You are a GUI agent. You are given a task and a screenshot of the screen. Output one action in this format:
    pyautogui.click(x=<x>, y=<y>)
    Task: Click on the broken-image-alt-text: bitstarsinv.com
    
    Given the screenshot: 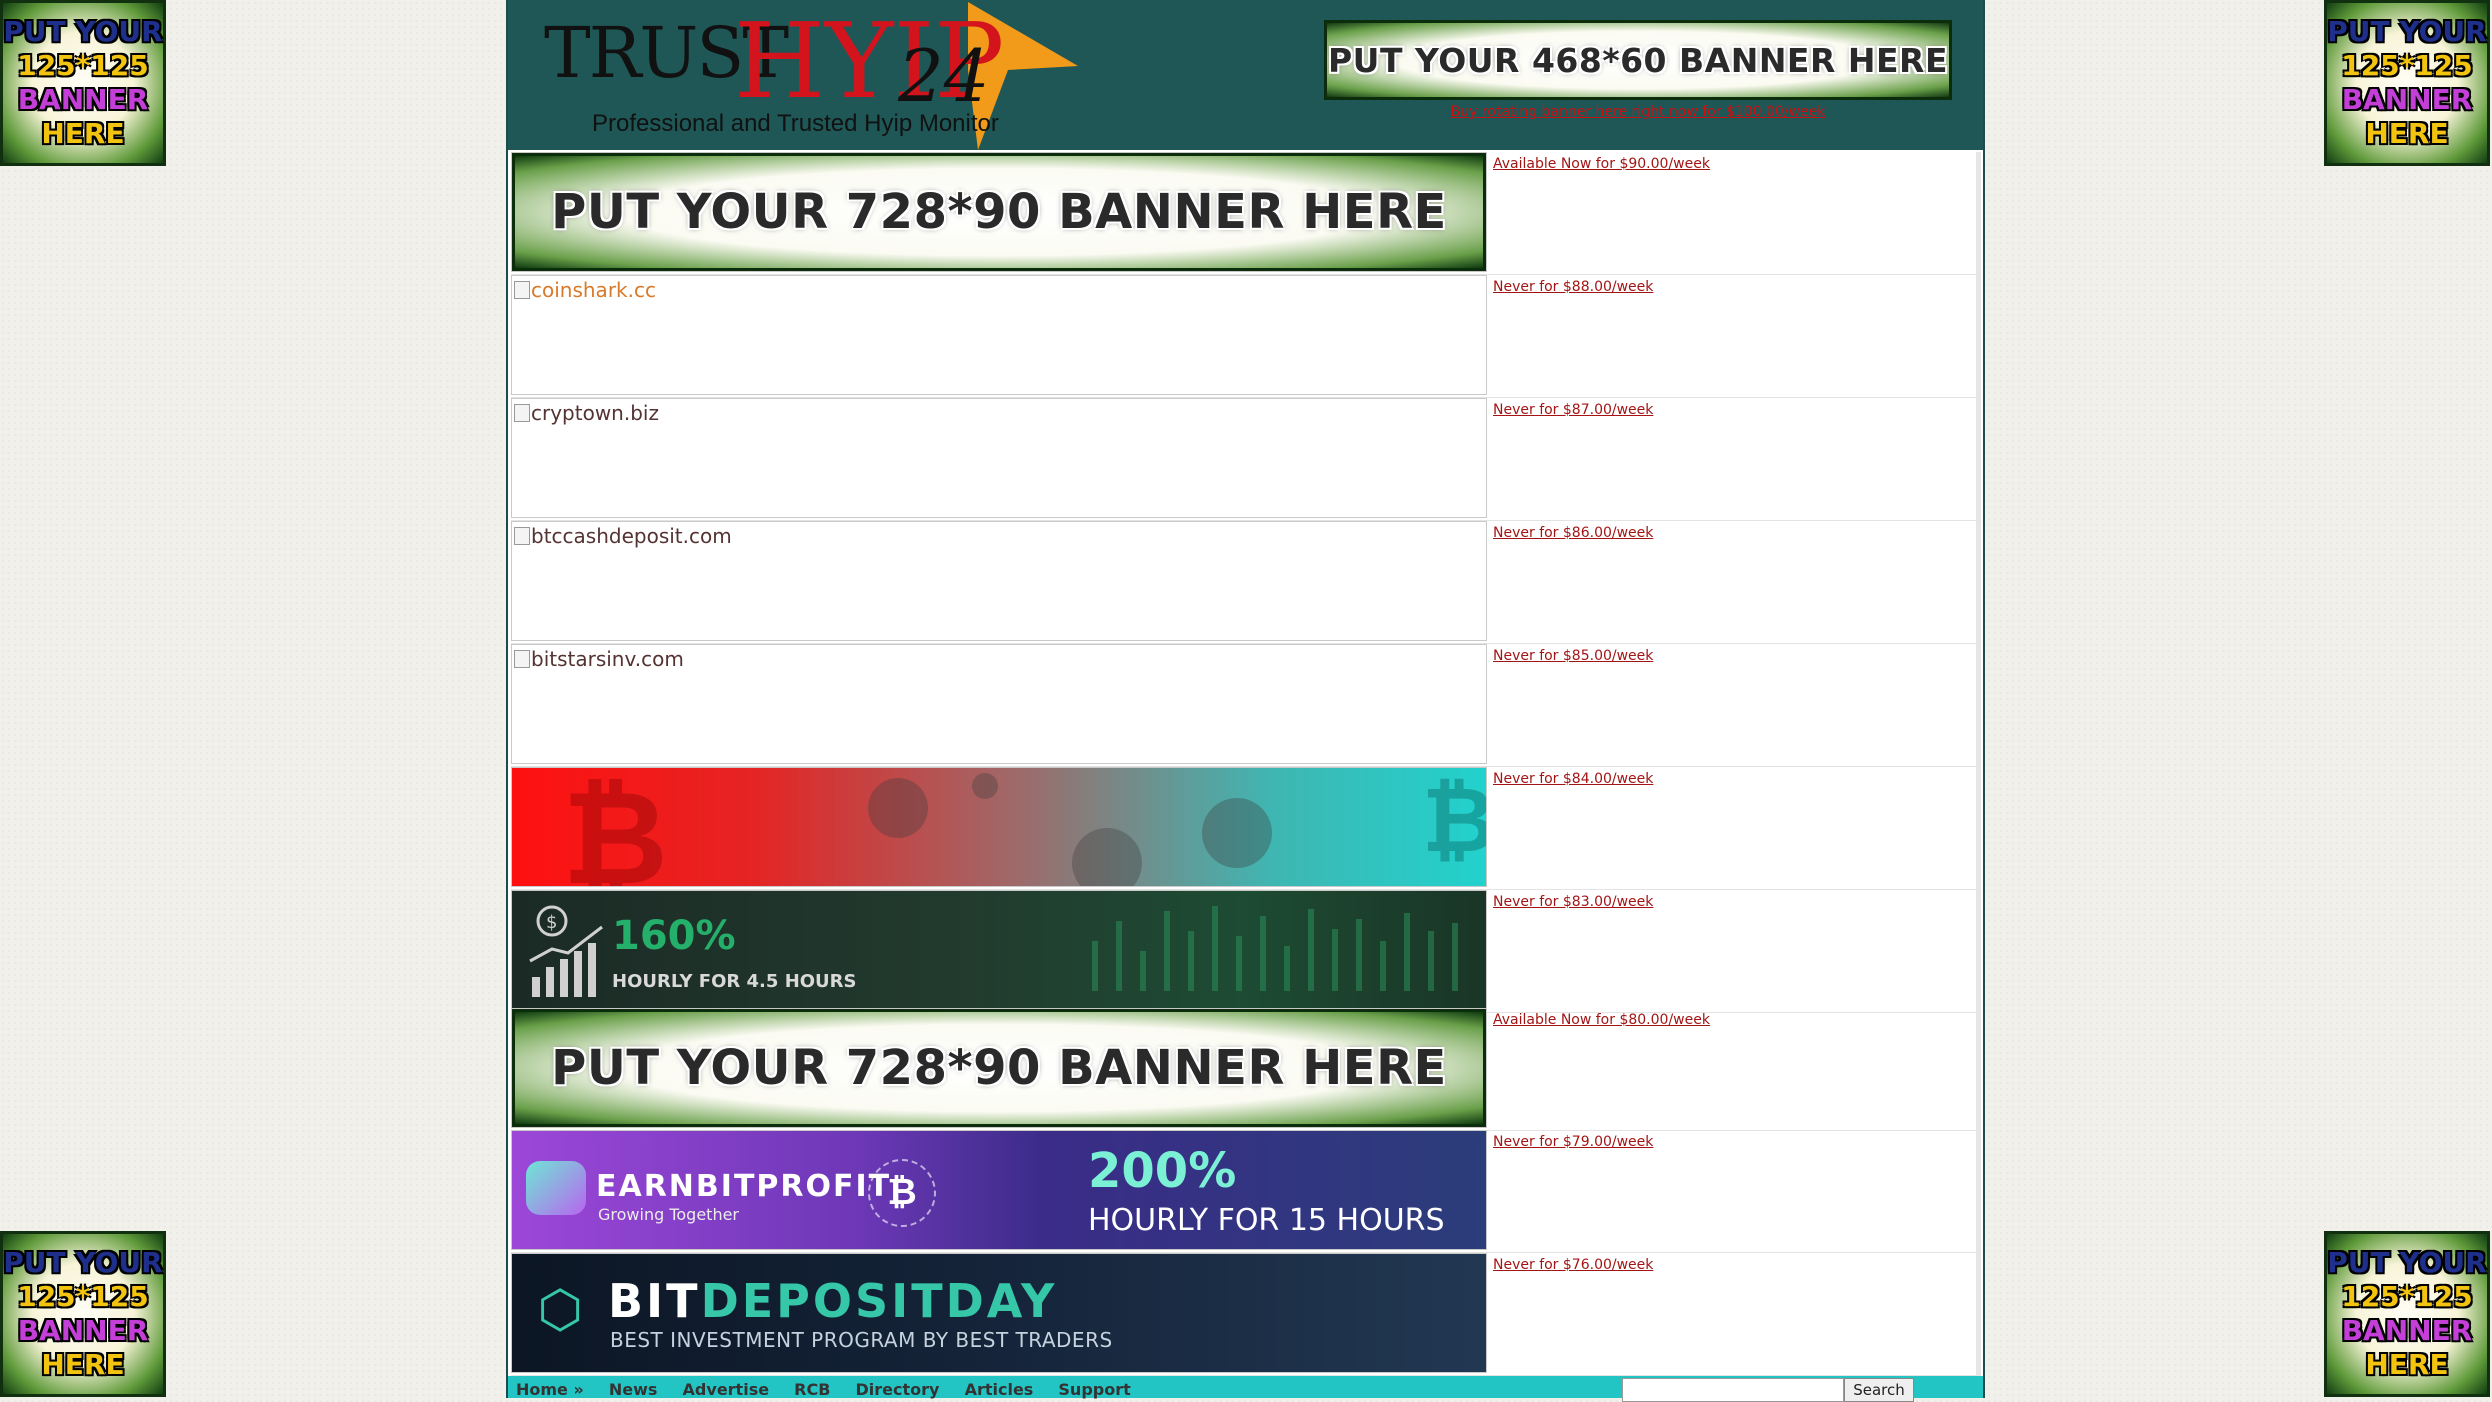 What is the action you would take?
    pyautogui.click(x=607, y=659)
    